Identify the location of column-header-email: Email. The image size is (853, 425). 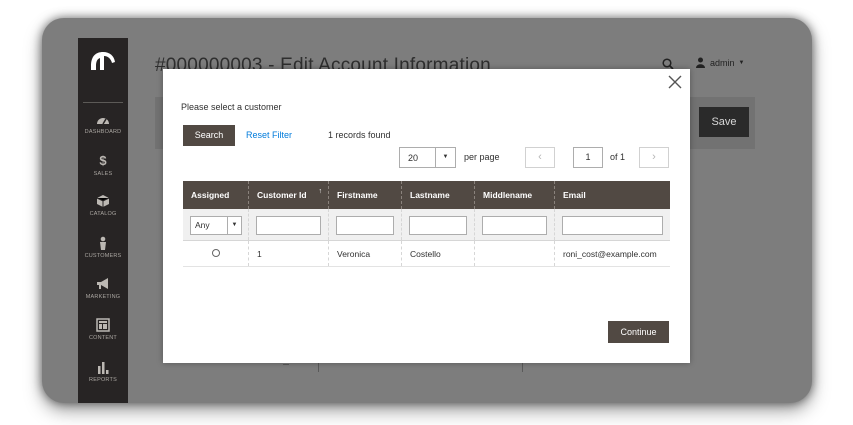
(612, 195).